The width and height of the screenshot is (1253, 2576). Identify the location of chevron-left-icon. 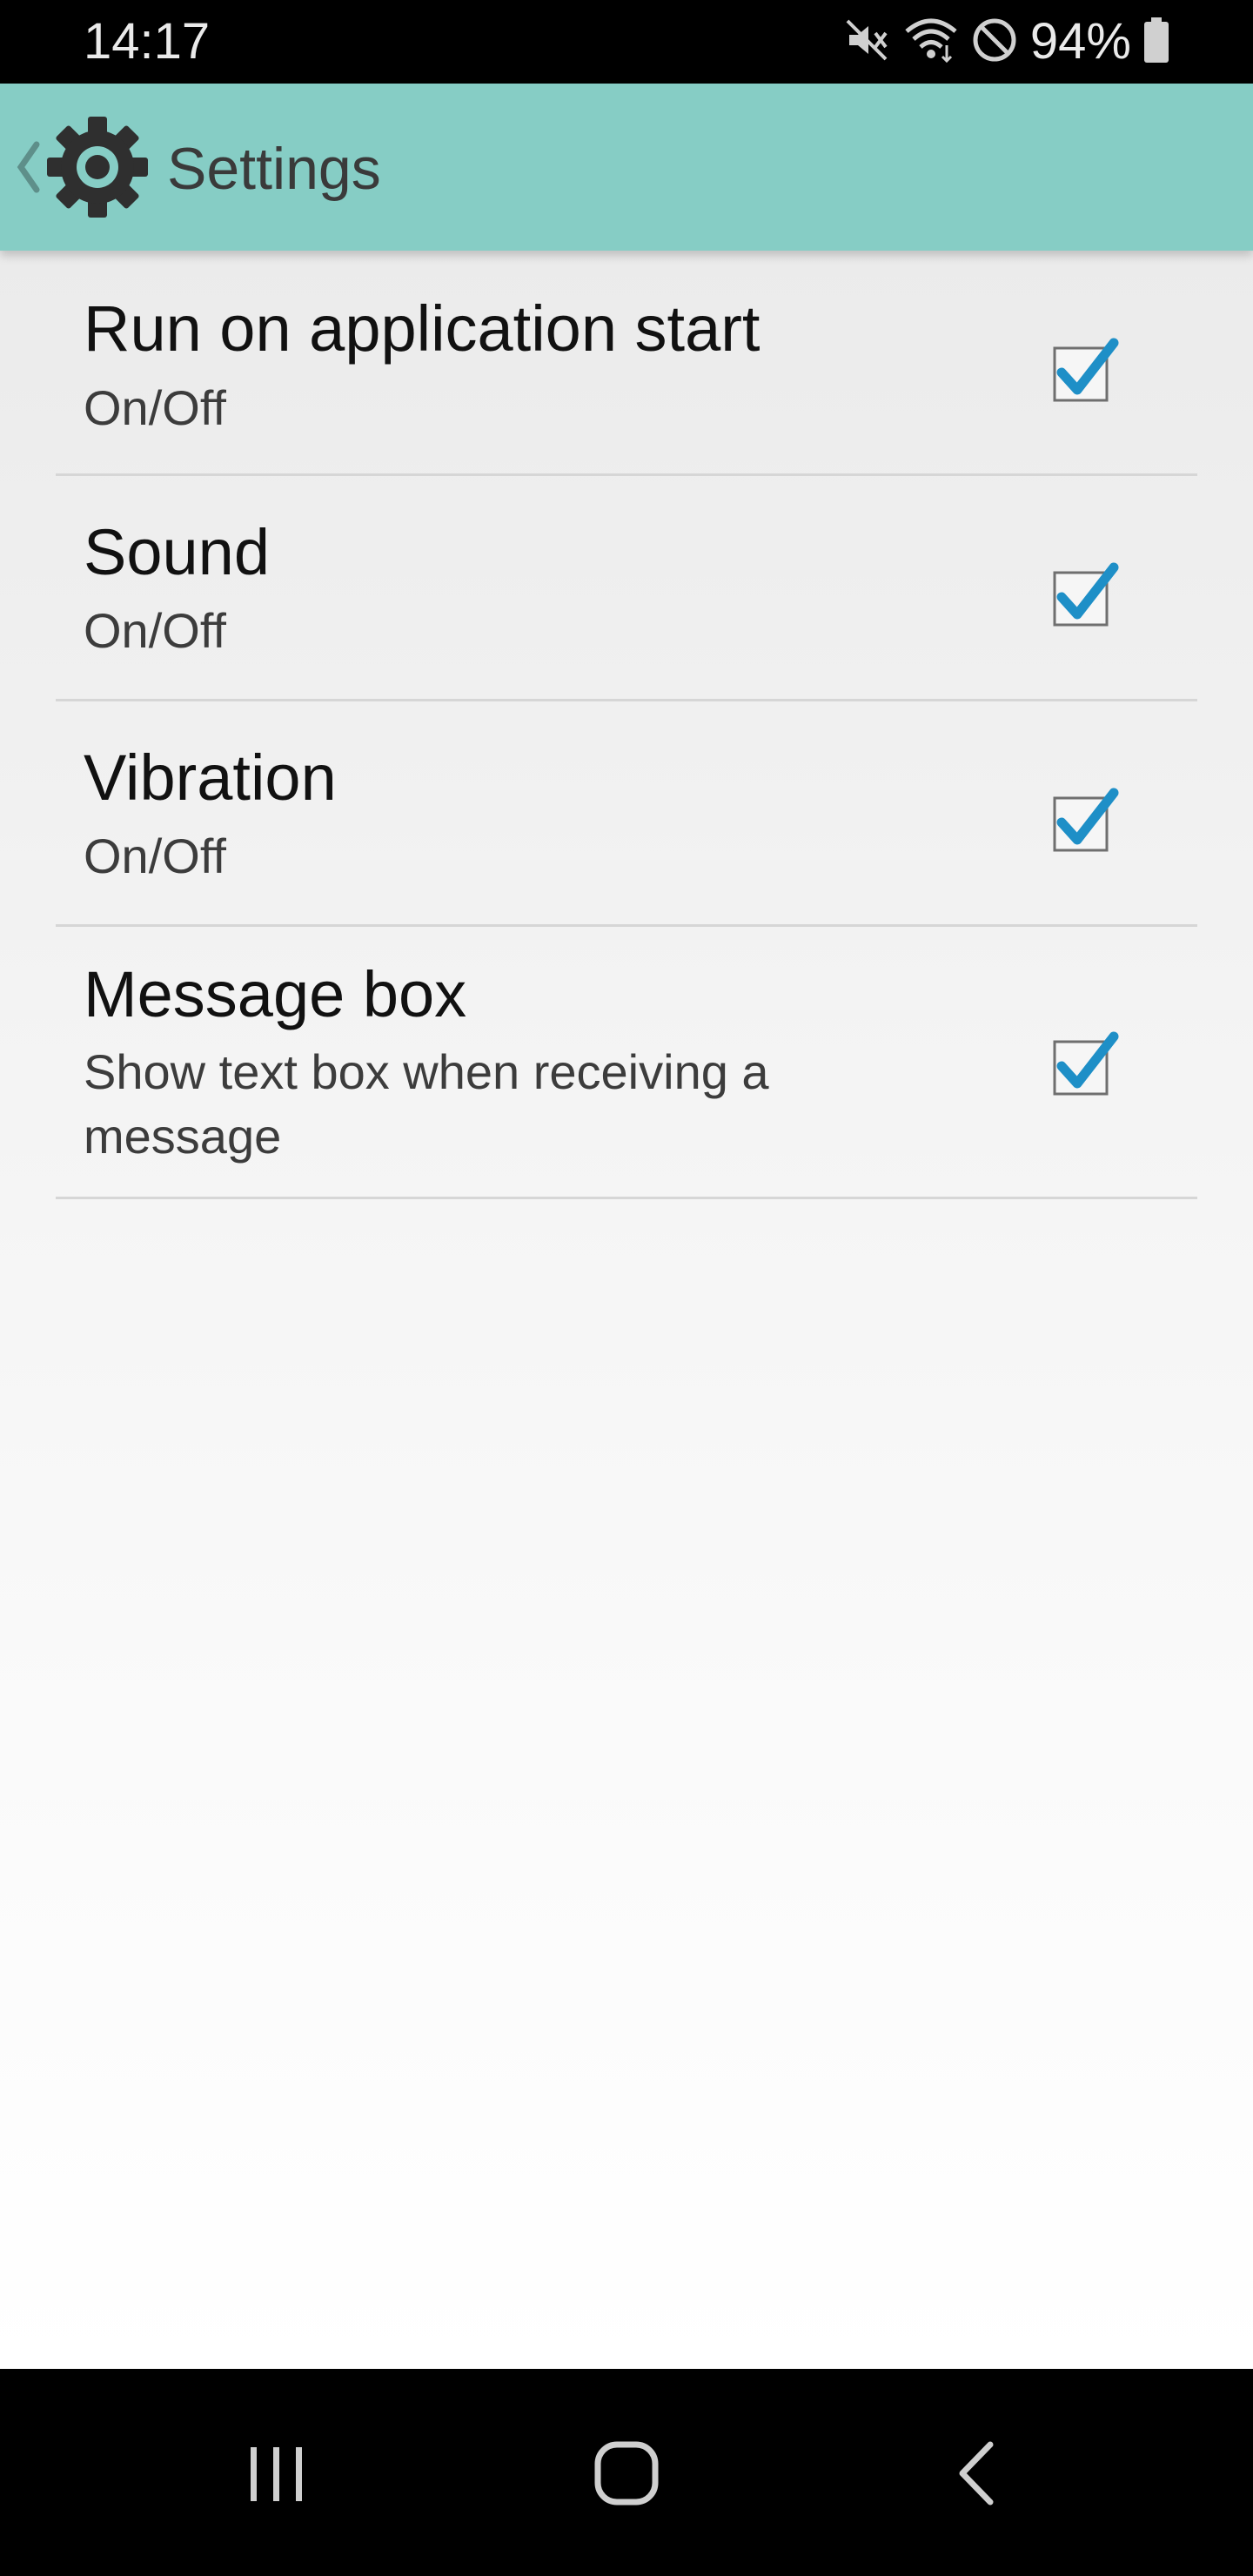
(28, 169).